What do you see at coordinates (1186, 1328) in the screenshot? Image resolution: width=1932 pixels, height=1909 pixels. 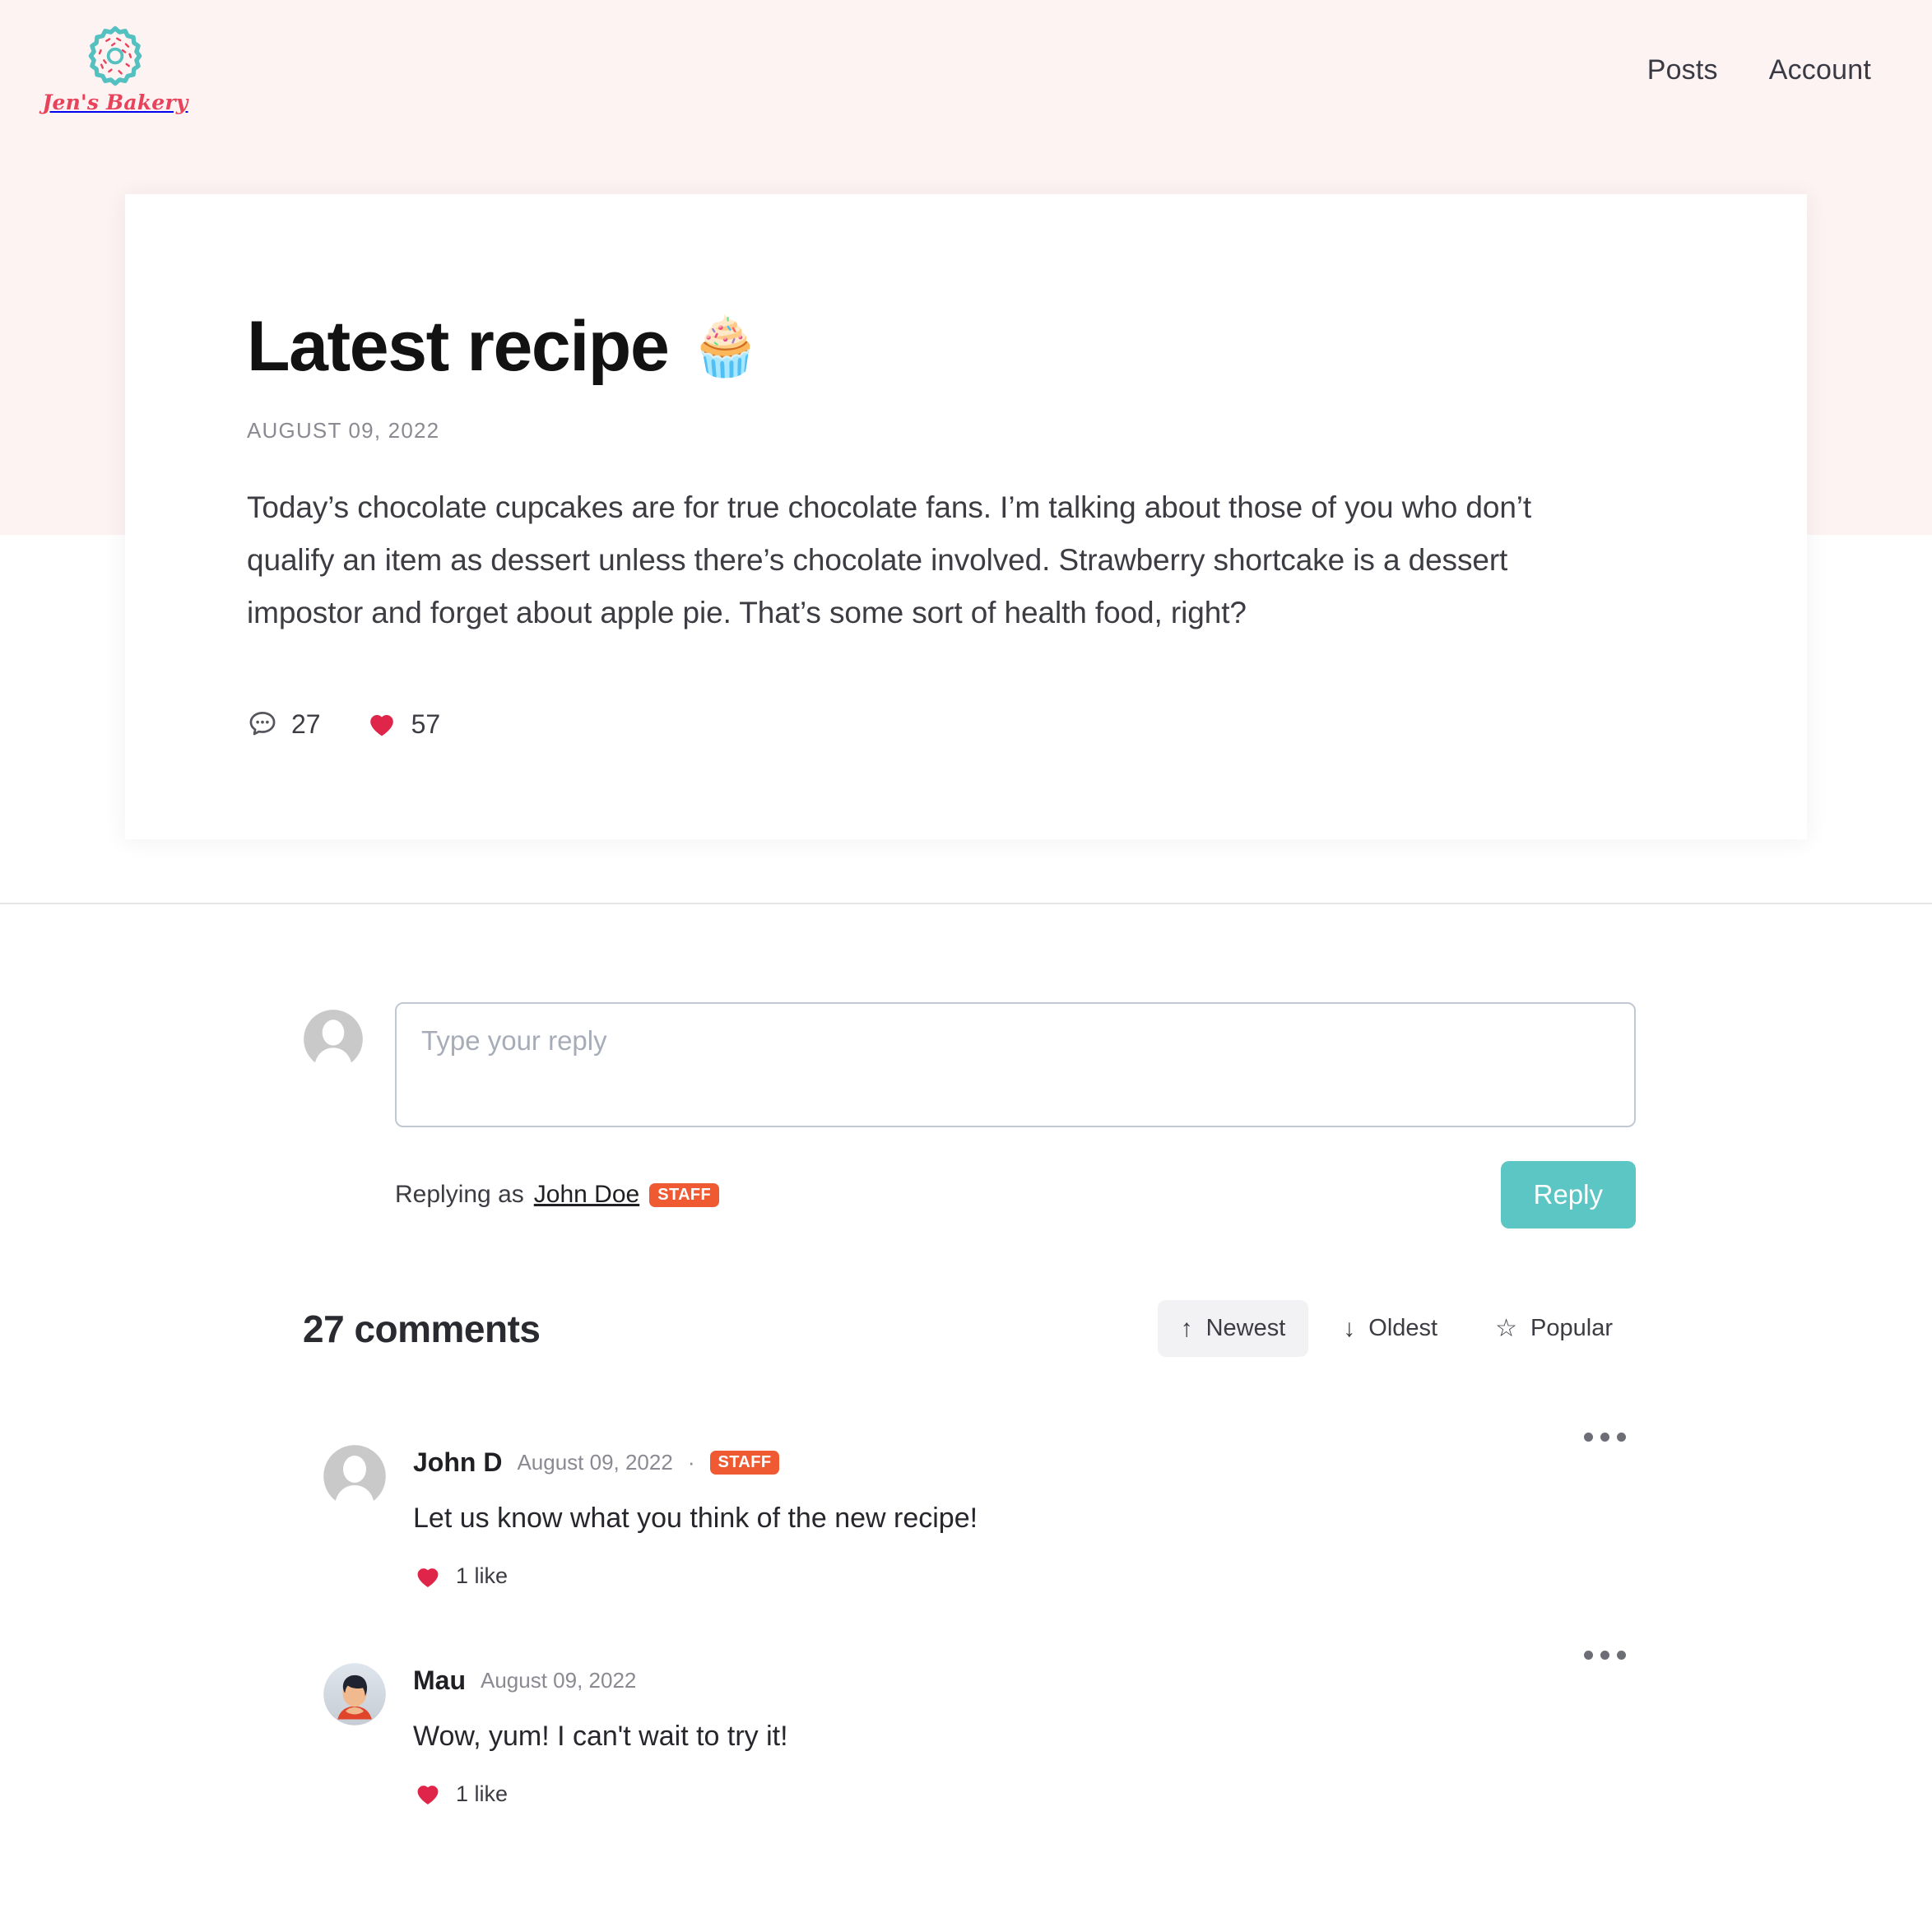 I see `arrow-up-icon: ↑` at bounding box center [1186, 1328].